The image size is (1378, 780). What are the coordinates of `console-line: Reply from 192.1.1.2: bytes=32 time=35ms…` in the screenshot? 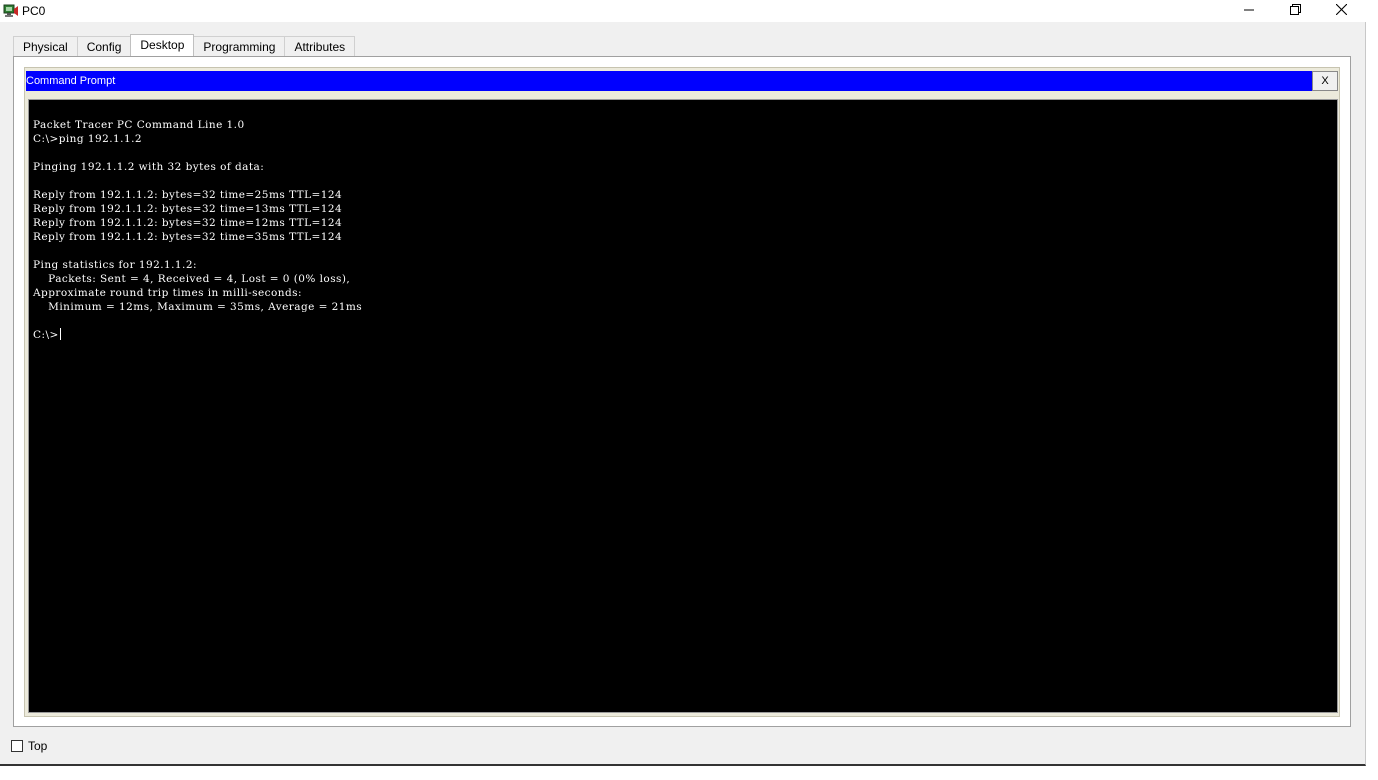 It's located at (188, 237).